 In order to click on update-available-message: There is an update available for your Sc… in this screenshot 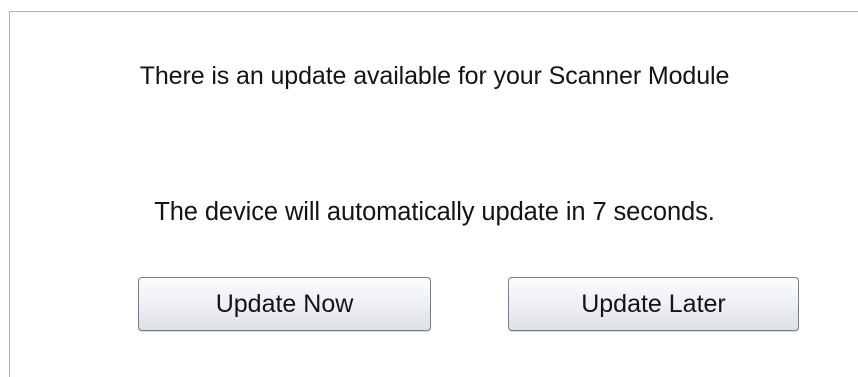, I will do `click(434, 76)`.